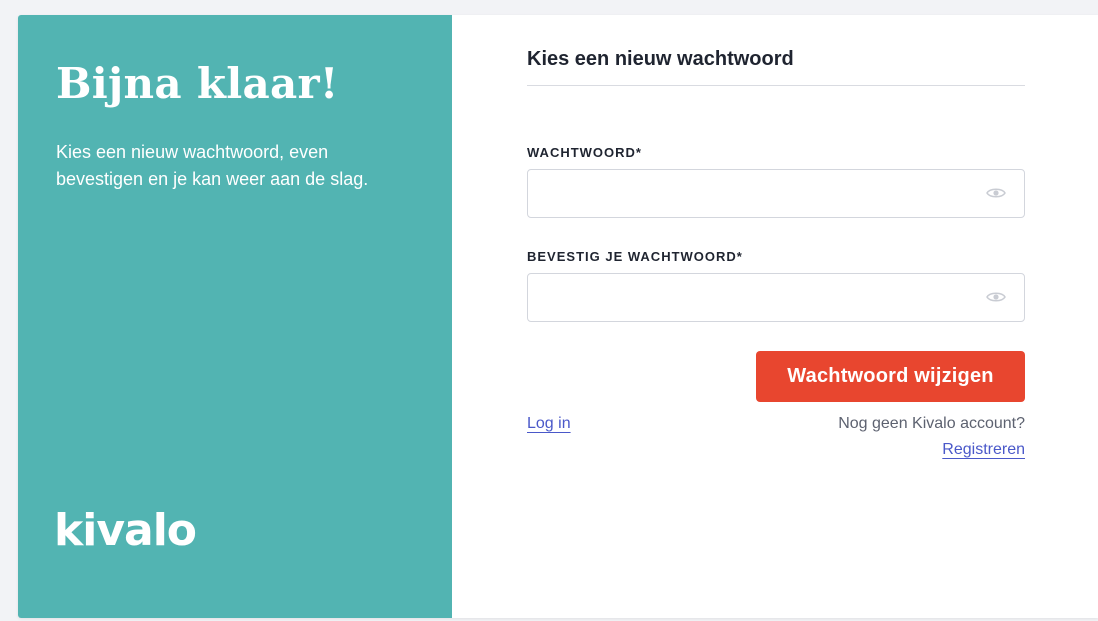 Image resolution: width=1098 pixels, height=621 pixels. Describe the element at coordinates (762, 296) in the screenshot. I see `confirm-password-input` at that location.